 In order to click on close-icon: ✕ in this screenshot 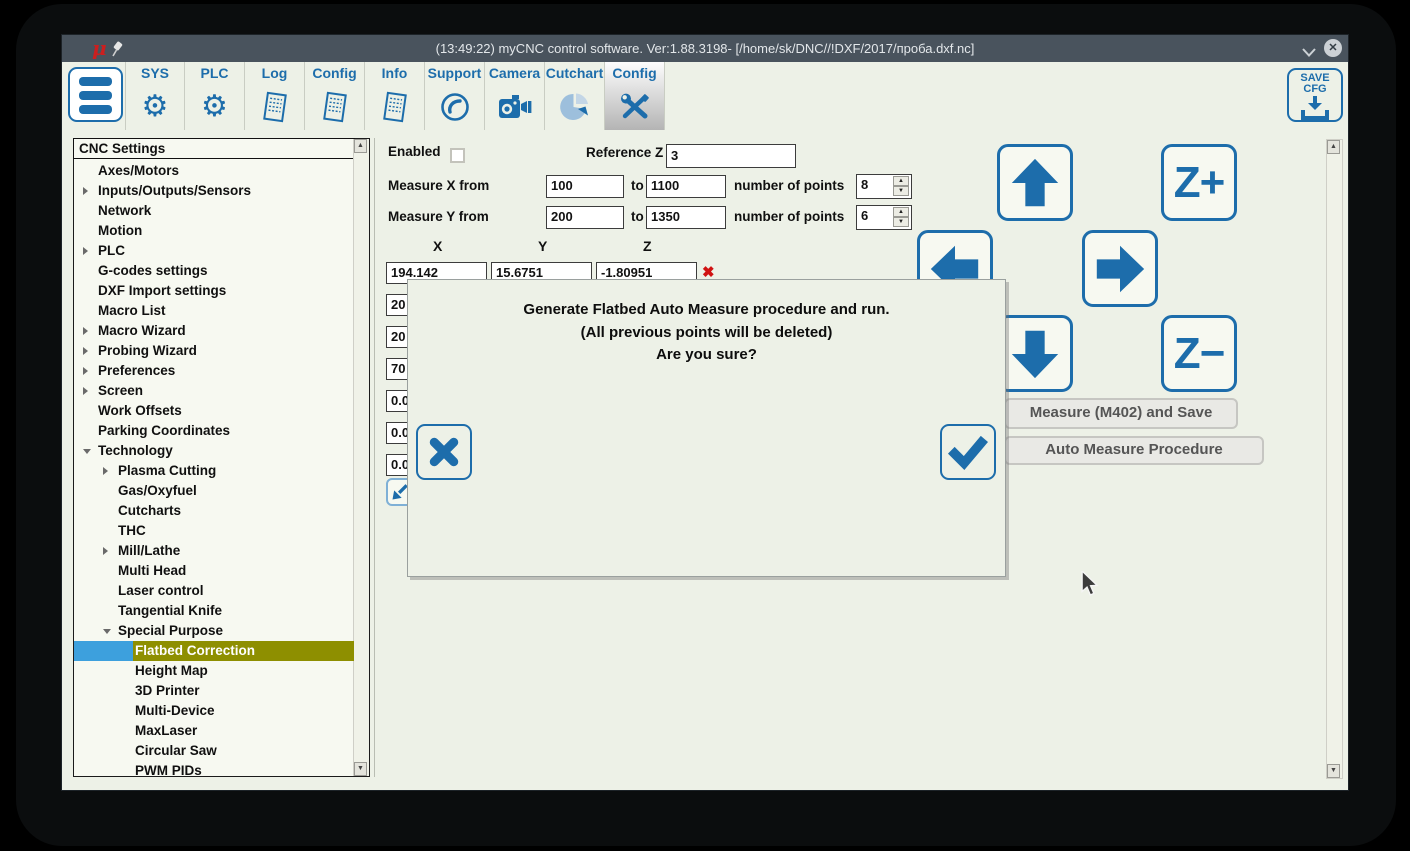, I will do `click(1333, 48)`.